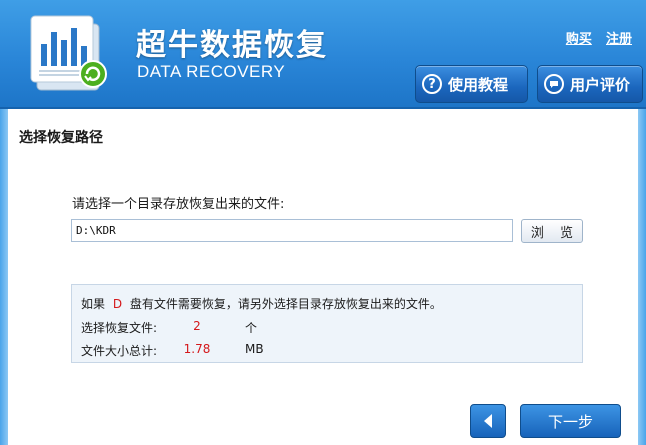 This screenshot has height=445, width=646. I want to click on info-suffix: 盘有文件需要恢复，请另外选择目录存放恢复出来的文件。, so click(285, 304).